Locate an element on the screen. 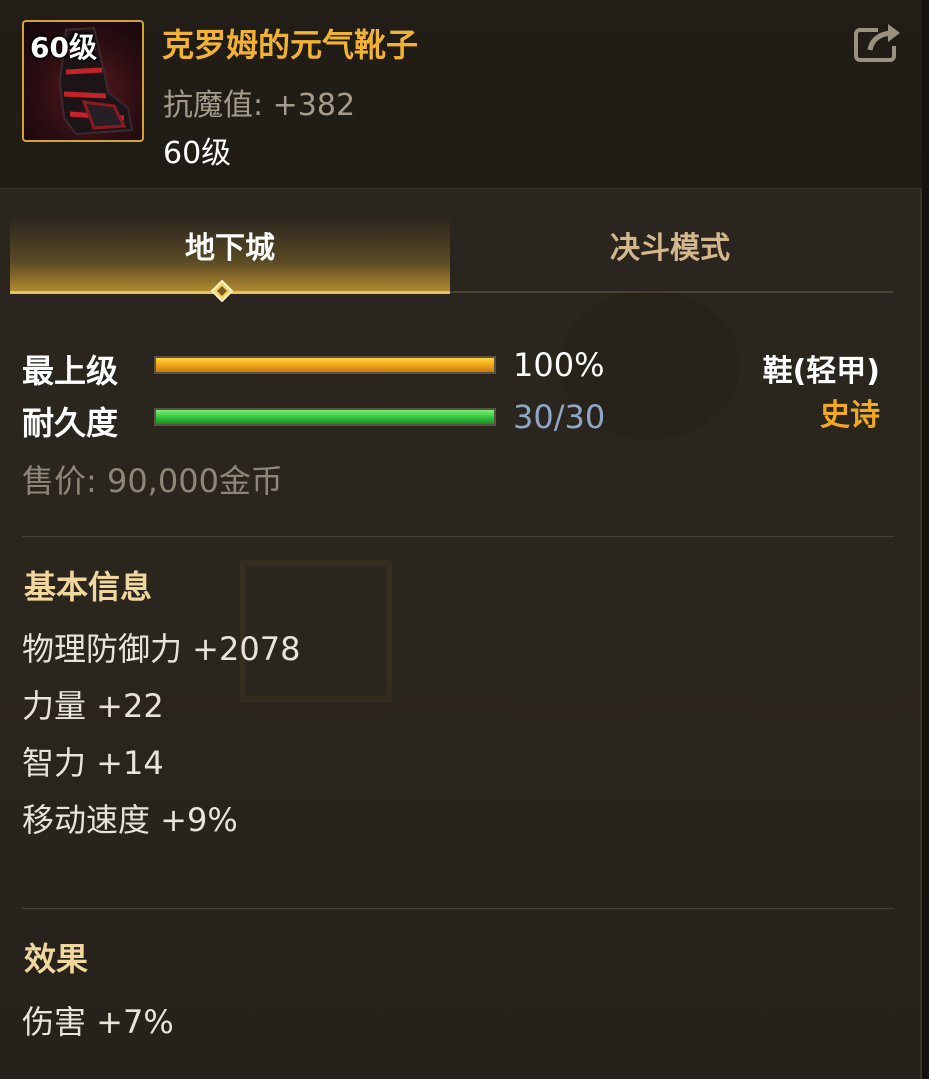 The width and height of the screenshot is (929, 1079). durability-value: 30/30 is located at coordinates (559, 417).